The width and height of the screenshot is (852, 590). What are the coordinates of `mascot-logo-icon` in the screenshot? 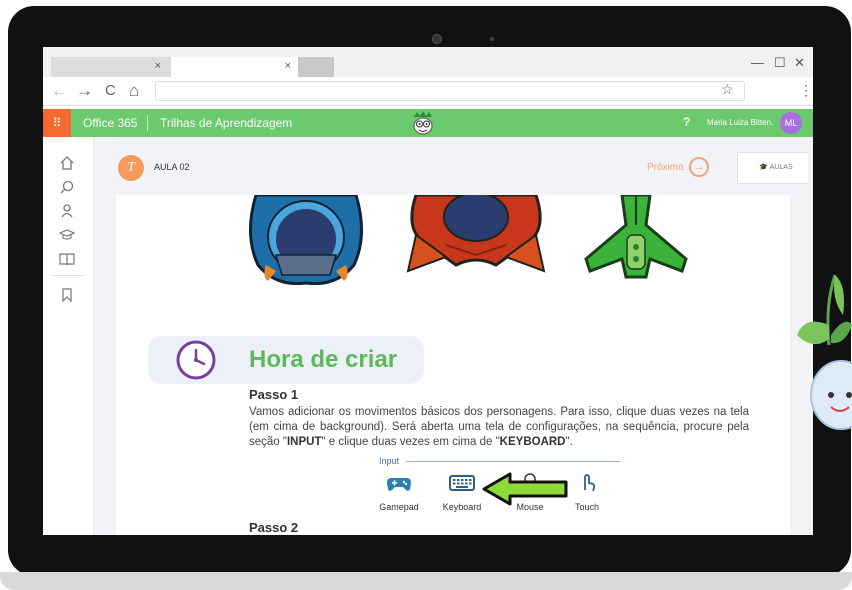 It's located at (423, 123).